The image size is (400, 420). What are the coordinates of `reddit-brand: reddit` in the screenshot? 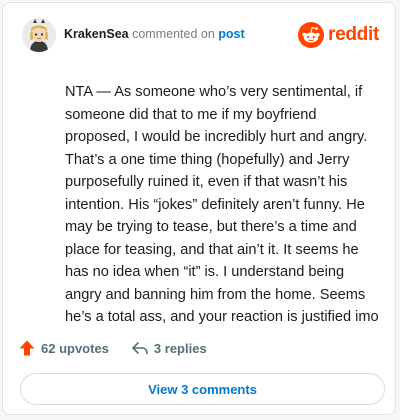 It's located at (338, 35).